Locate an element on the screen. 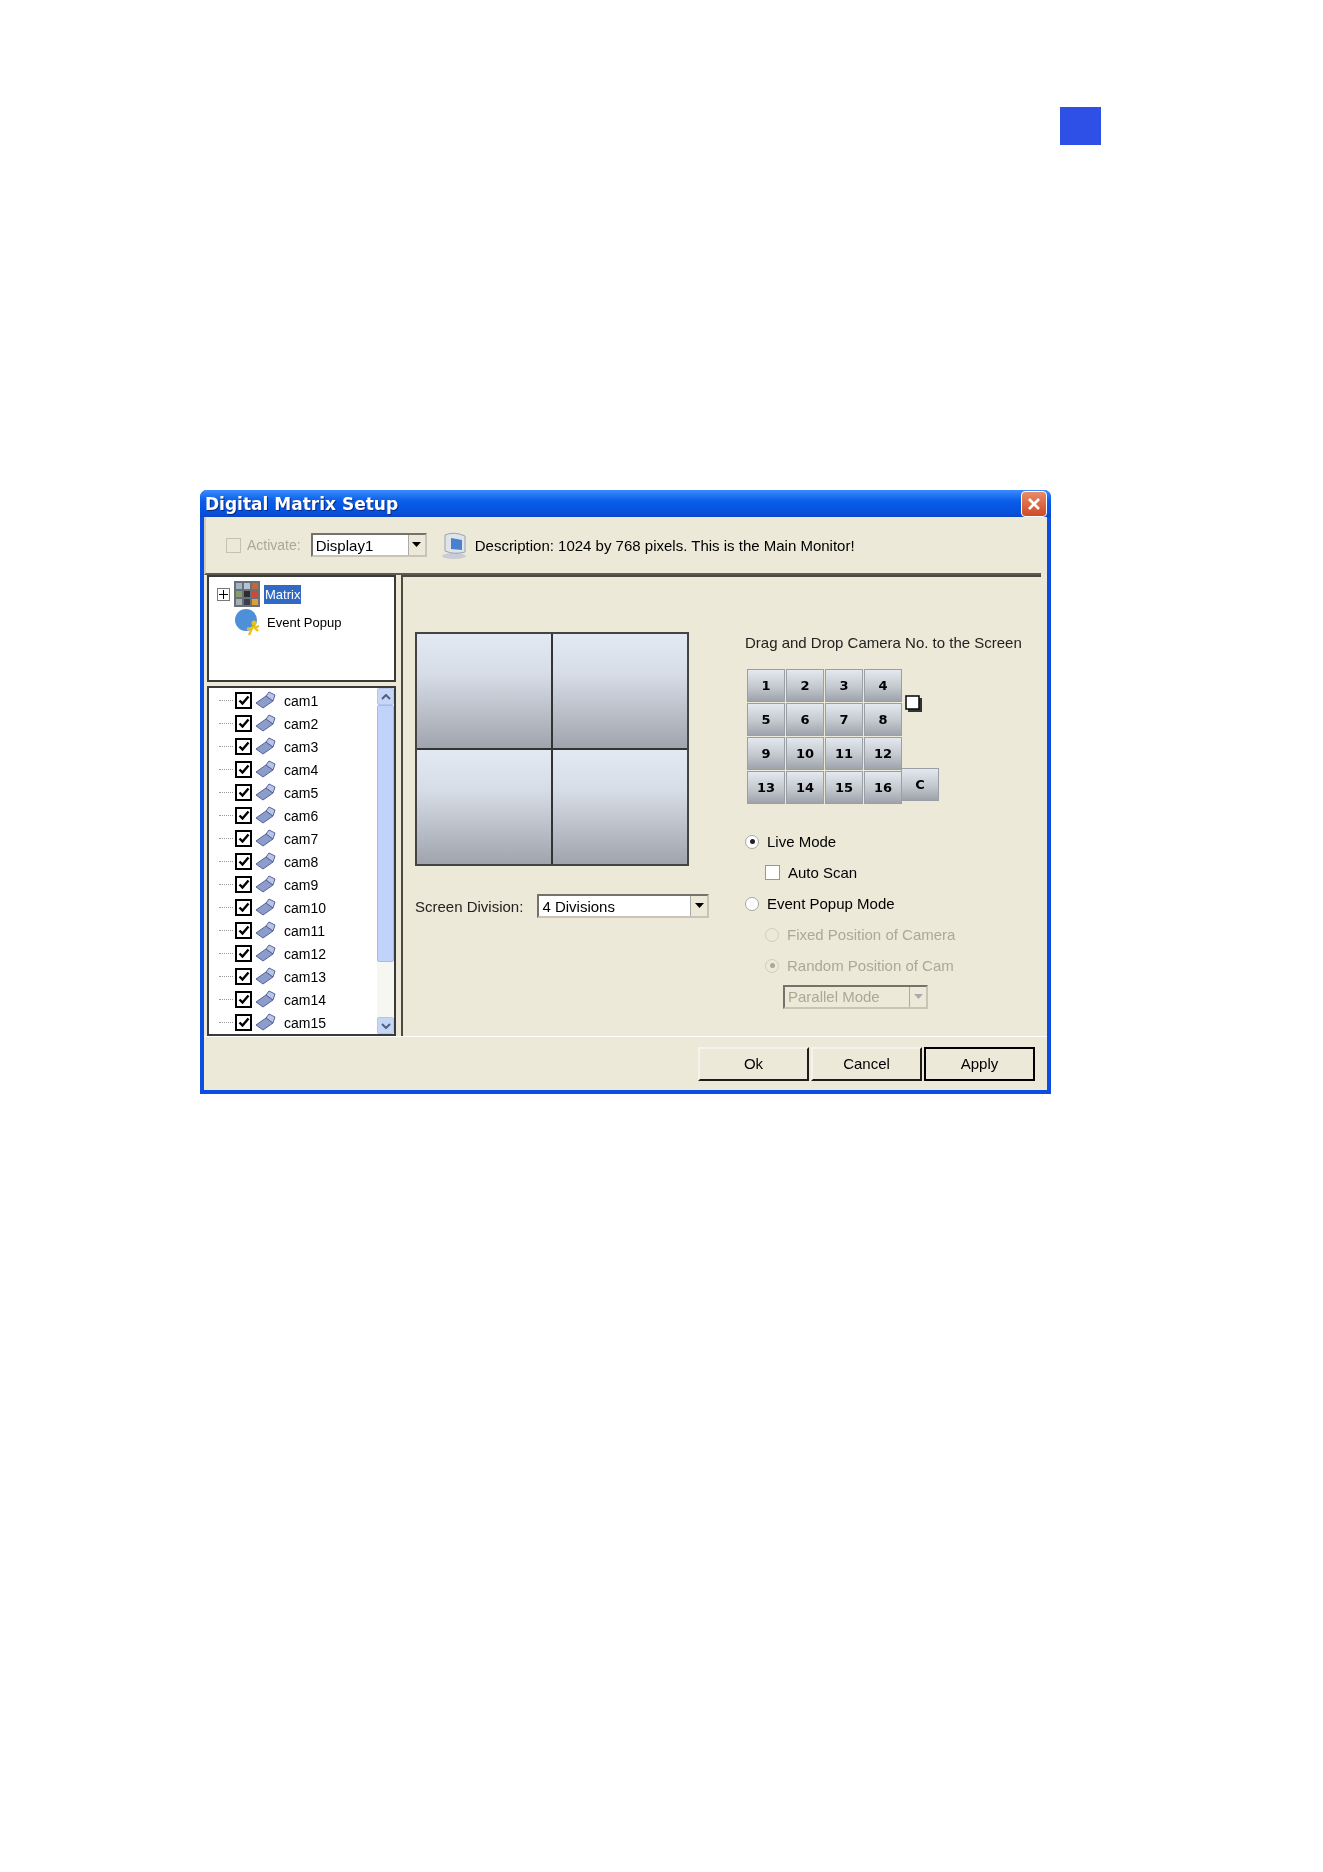  camera-label: cam12 is located at coordinates (305, 953).